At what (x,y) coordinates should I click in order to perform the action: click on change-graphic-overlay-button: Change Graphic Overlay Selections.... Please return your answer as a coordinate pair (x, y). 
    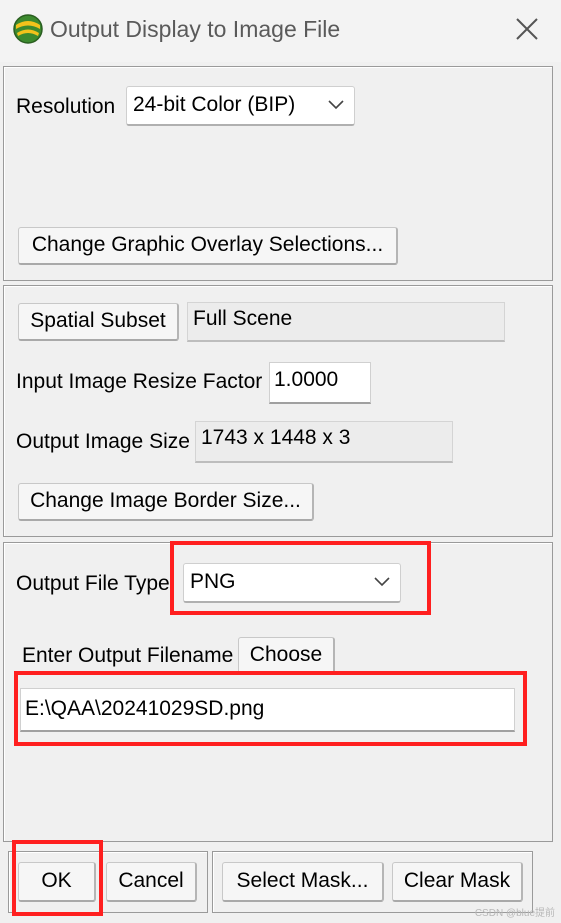
    Looking at the image, I should click on (208, 246).